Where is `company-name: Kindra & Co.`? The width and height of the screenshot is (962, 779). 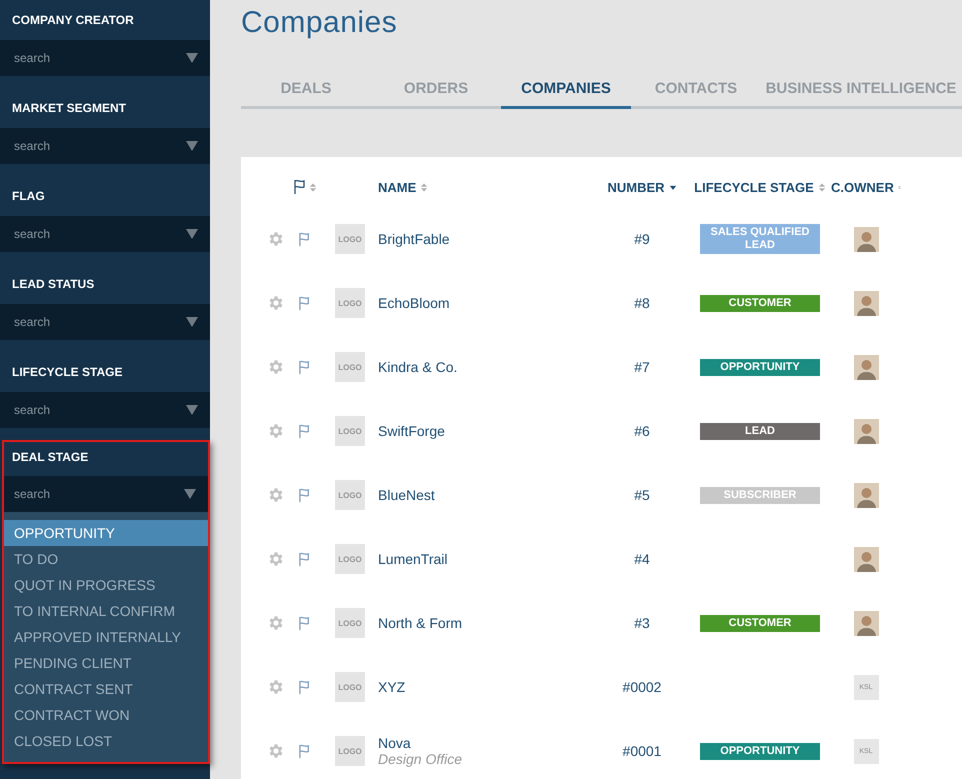 company-name: Kindra & Co. is located at coordinates (480, 367).